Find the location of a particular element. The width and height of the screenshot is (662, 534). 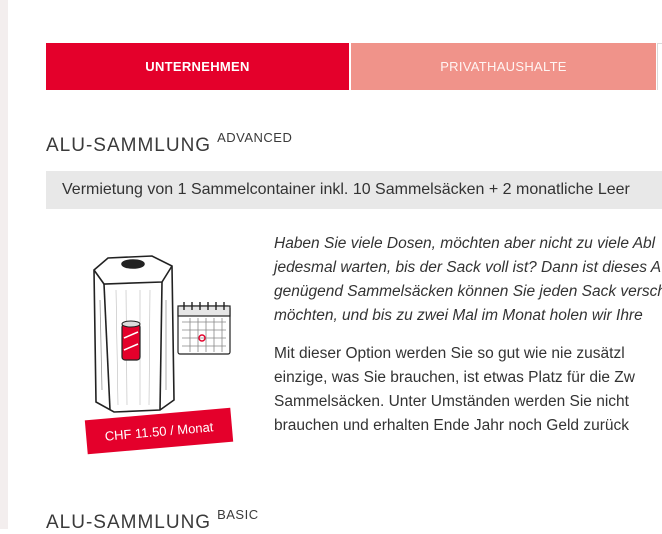

segment-tabs: UNTERNEHMEN PRIVATHAUSHALTE is located at coordinates (354, 66).